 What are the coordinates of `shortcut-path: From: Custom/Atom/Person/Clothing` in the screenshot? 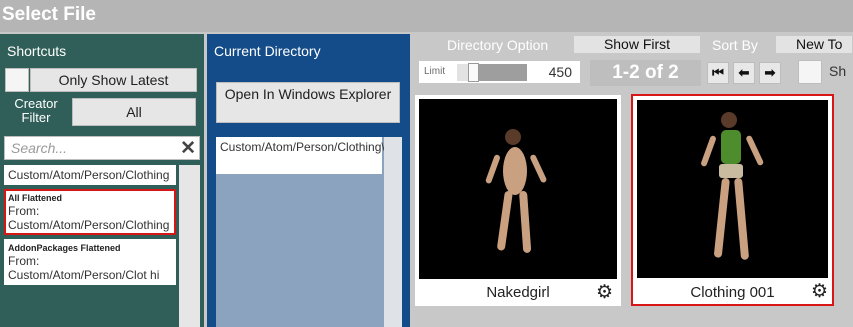 It's located at (89, 218).